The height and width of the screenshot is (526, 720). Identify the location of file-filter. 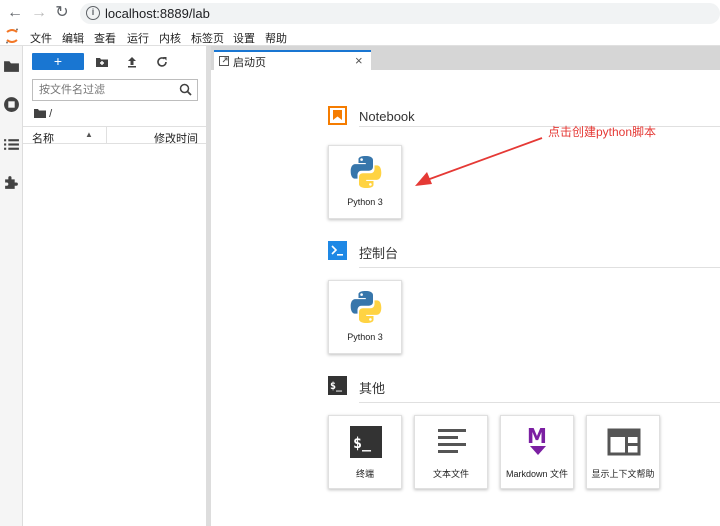
(115, 90).